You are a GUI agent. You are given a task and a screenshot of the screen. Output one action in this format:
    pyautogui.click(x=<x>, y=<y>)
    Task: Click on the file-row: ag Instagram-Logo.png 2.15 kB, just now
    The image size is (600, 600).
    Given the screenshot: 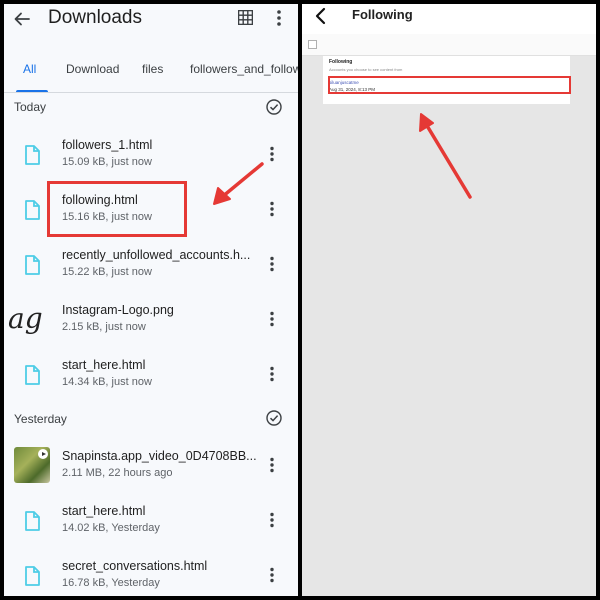 What is the action you would take?
    pyautogui.click(x=151, y=324)
    